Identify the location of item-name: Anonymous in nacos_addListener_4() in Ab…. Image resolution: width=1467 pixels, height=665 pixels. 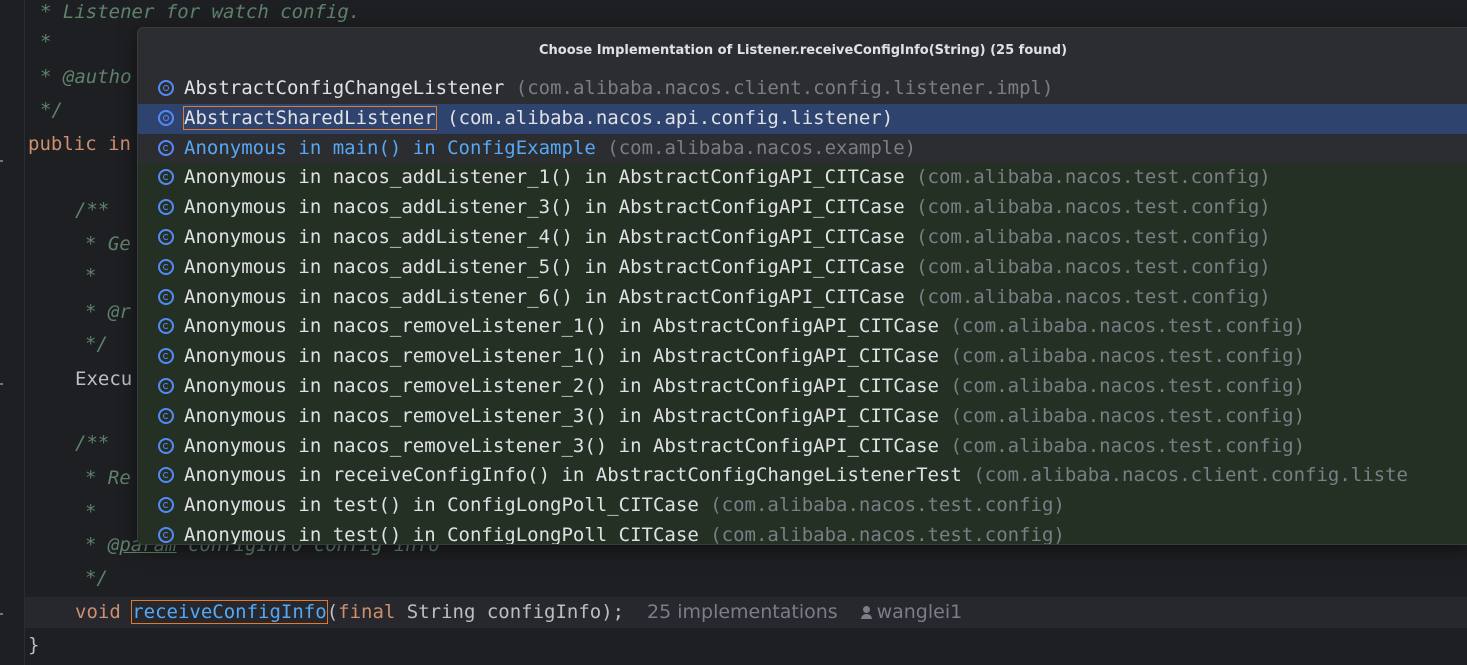
(544, 236).